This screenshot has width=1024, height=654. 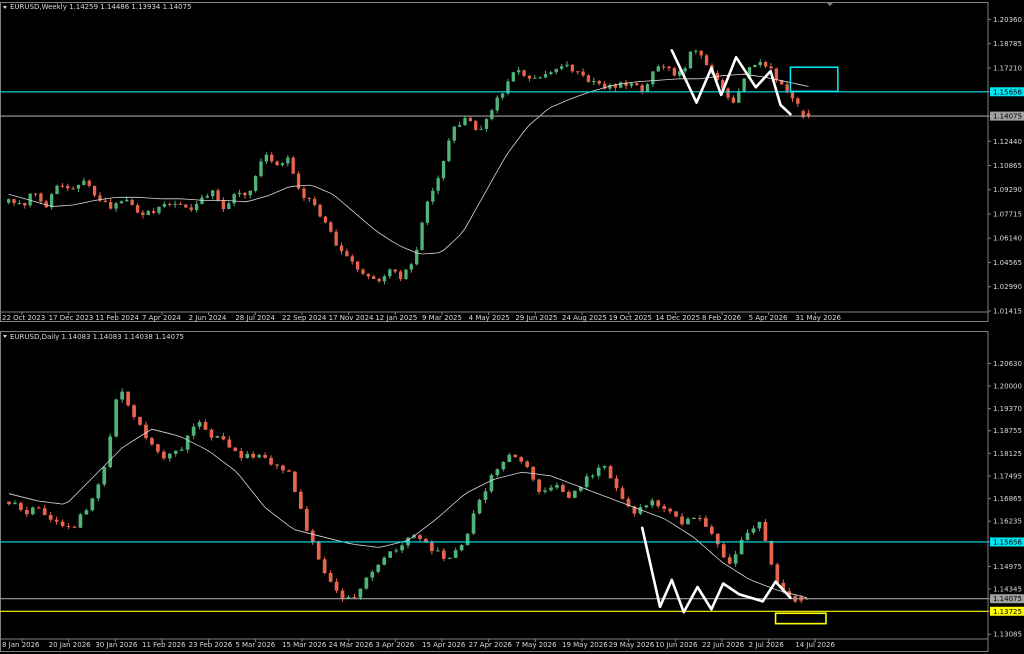 What do you see at coordinates (1007, 409) in the screenshot?
I see `daily-y-tick-label: 1.19370` at bounding box center [1007, 409].